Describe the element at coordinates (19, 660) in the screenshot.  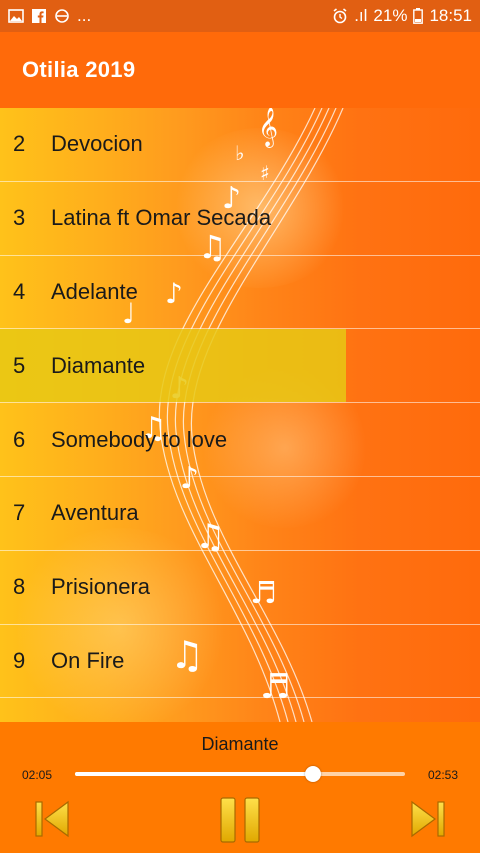
I see `track-number: 9` at that location.